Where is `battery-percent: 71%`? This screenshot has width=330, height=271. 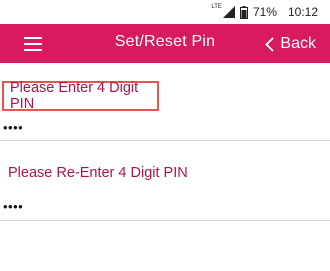
battery-percent: 71% is located at coordinates (264, 12).